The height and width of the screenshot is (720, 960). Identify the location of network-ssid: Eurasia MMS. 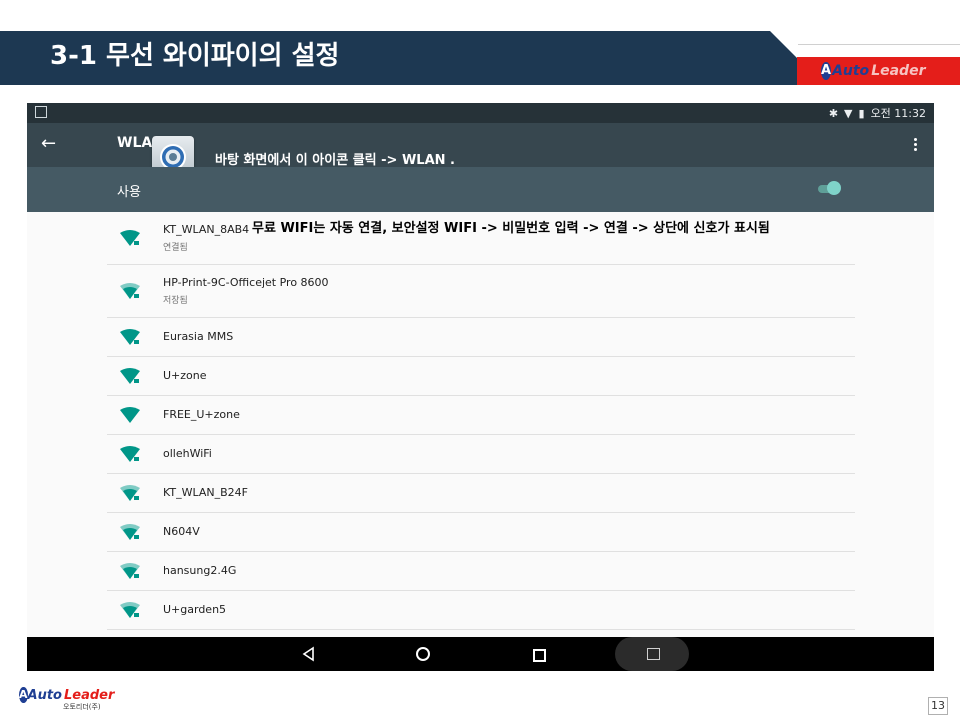
(198, 336).